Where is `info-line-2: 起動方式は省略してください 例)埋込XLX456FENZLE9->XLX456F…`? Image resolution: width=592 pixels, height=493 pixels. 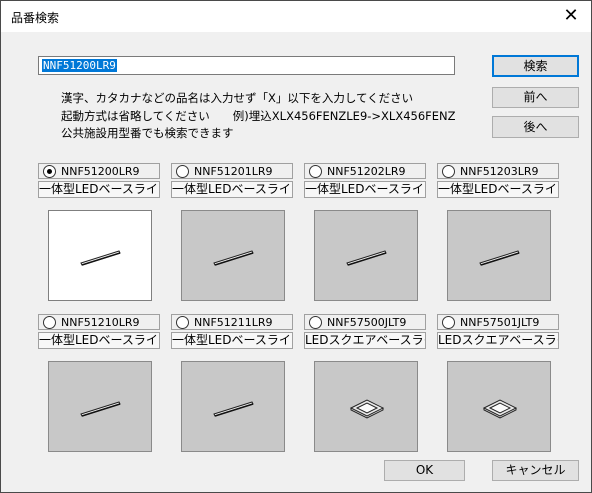 info-line-2: 起動方式は省略してください 例)埋込XLX456FENZLE9->XLX456F… is located at coordinates (258, 116).